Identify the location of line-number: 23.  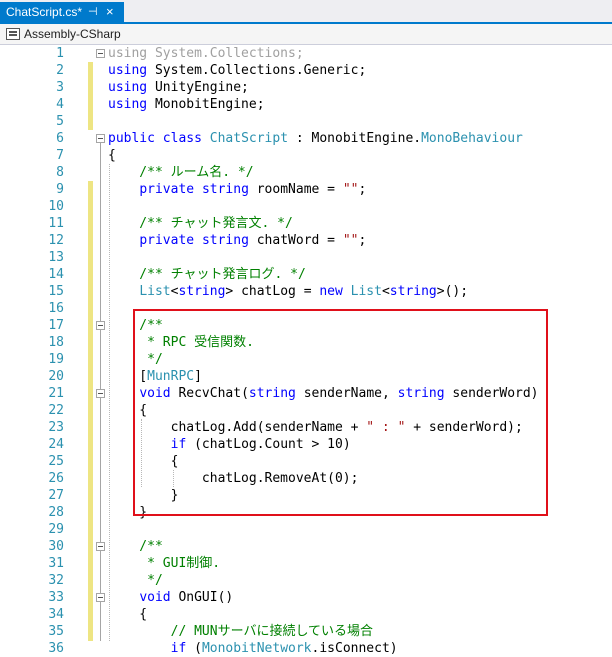
(56, 427).